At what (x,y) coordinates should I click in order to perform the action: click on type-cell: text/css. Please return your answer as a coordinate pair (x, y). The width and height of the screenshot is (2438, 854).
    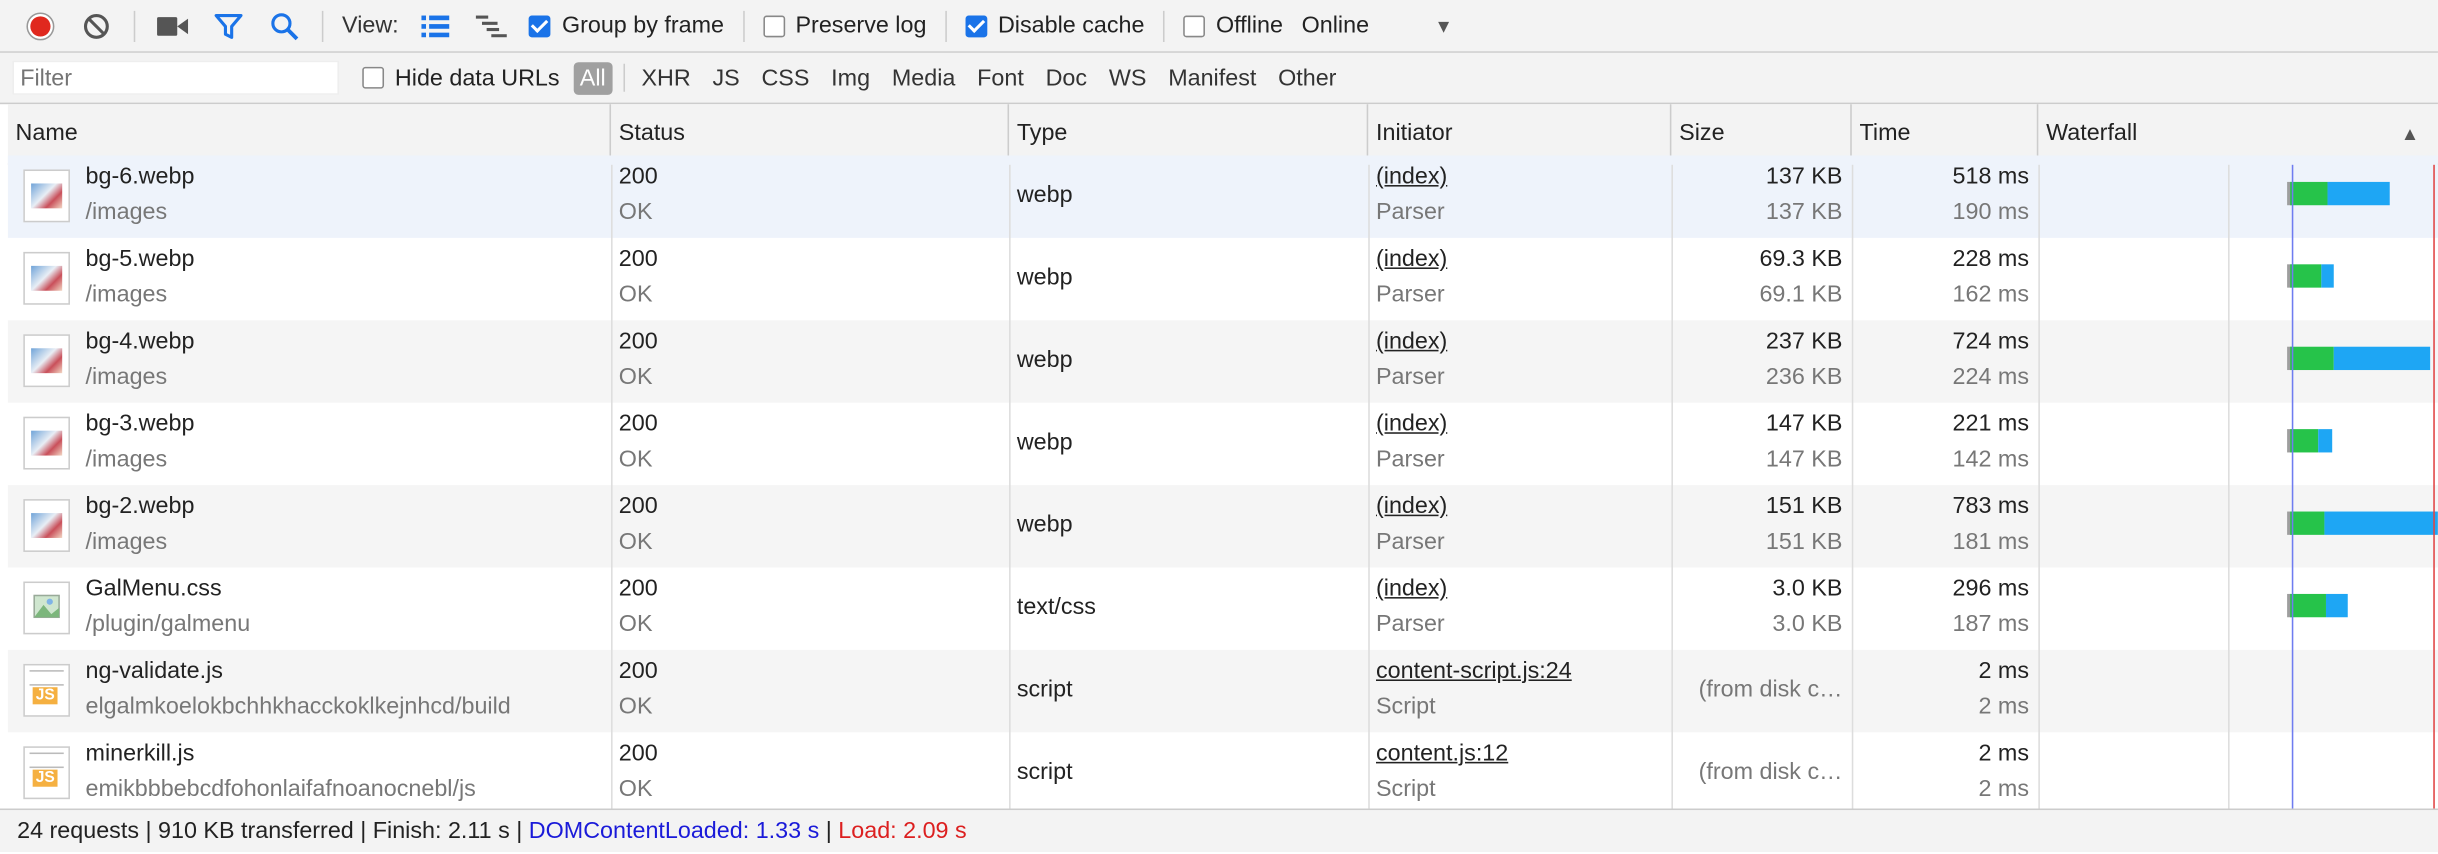
    Looking at the image, I should click on (1188, 609).